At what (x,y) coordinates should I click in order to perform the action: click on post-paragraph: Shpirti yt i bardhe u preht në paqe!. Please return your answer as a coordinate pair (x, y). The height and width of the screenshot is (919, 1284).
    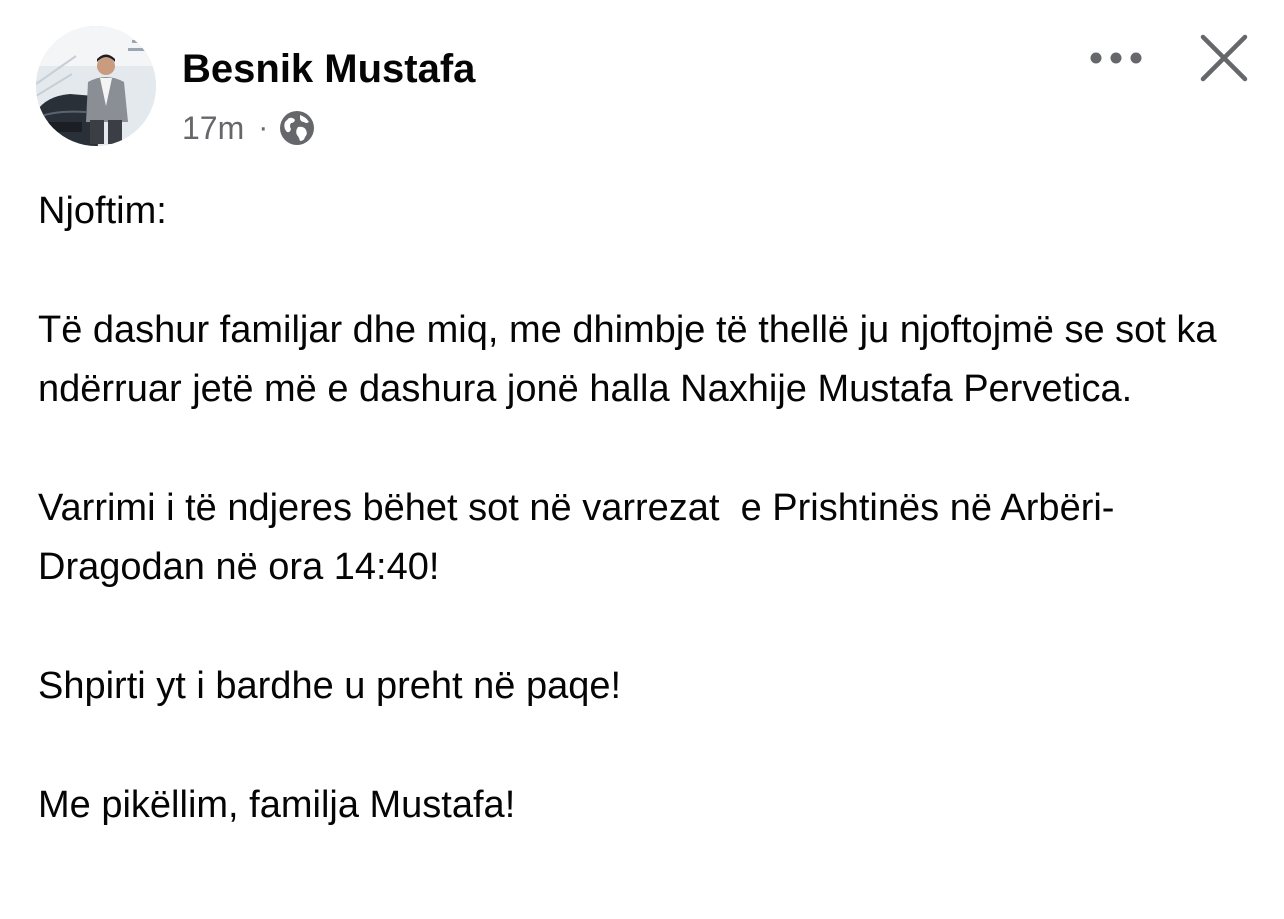
    Looking at the image, I should click on (330, 686).